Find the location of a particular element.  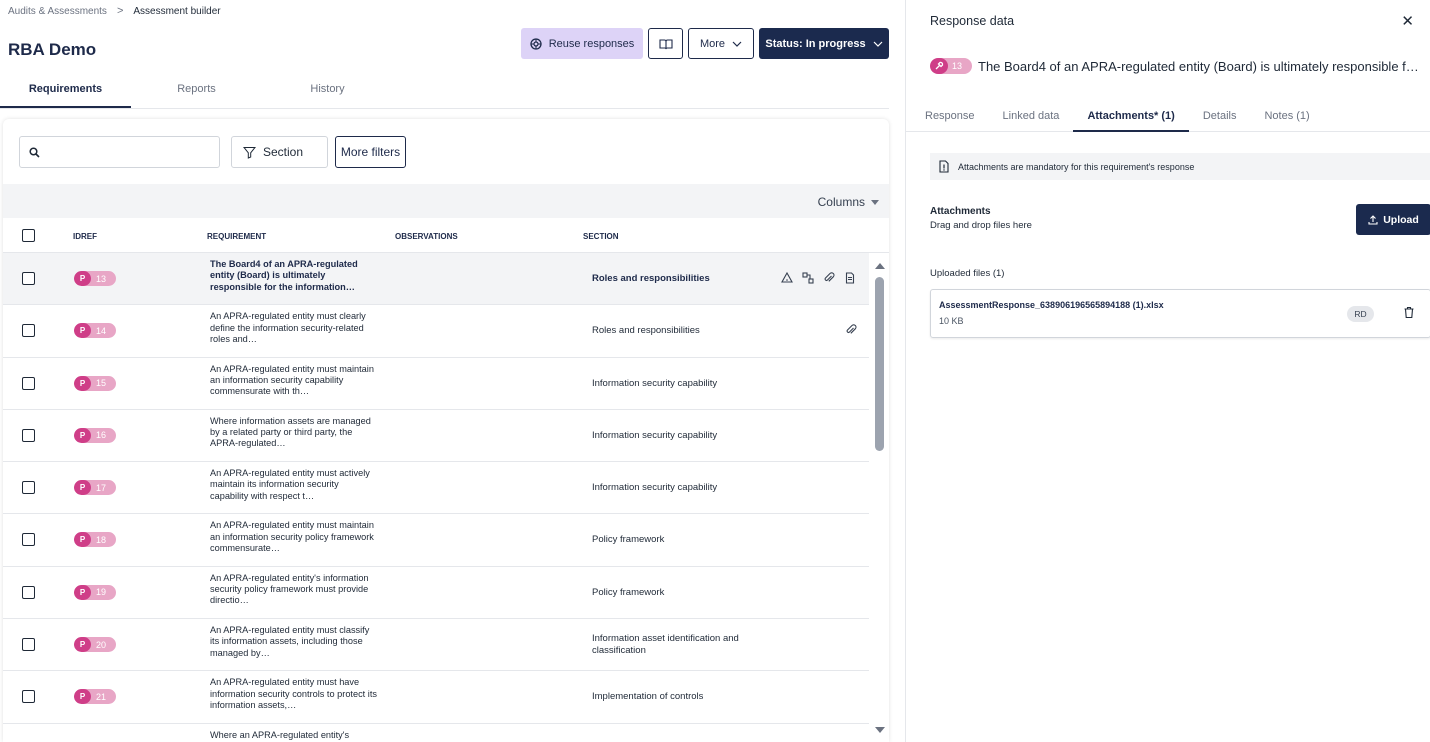

tab-notes: Notes (1) is located at coordinates (1286, 119).